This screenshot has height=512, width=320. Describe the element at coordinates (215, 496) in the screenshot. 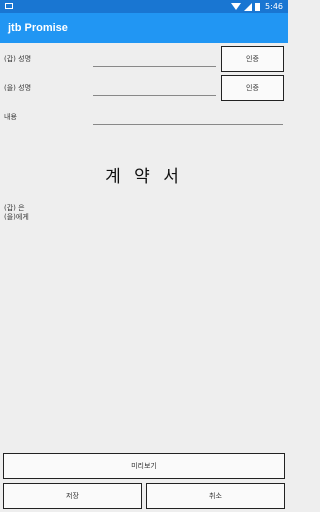

I see `cancel-button: 취소` at that location.